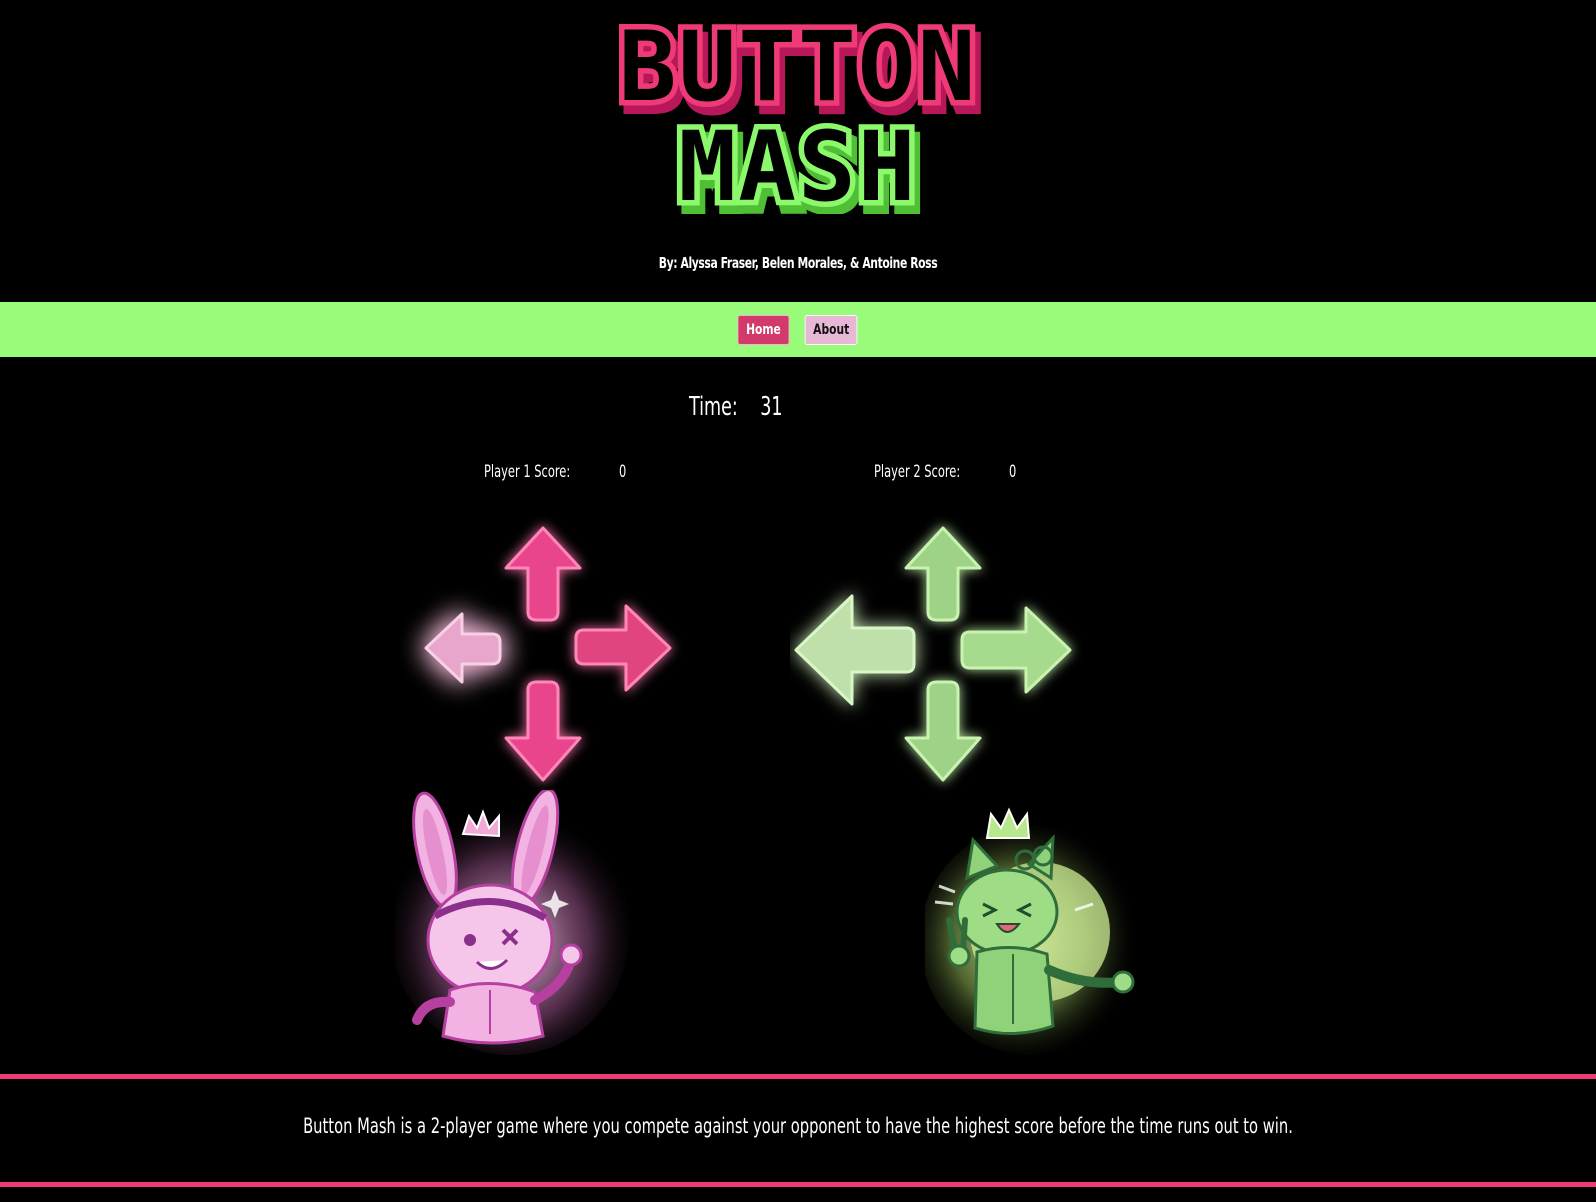 Image resolution: width=1596 pixels, height=1202 pixels. I want to click on p2-left-arrow-icon, so click(855, 650).